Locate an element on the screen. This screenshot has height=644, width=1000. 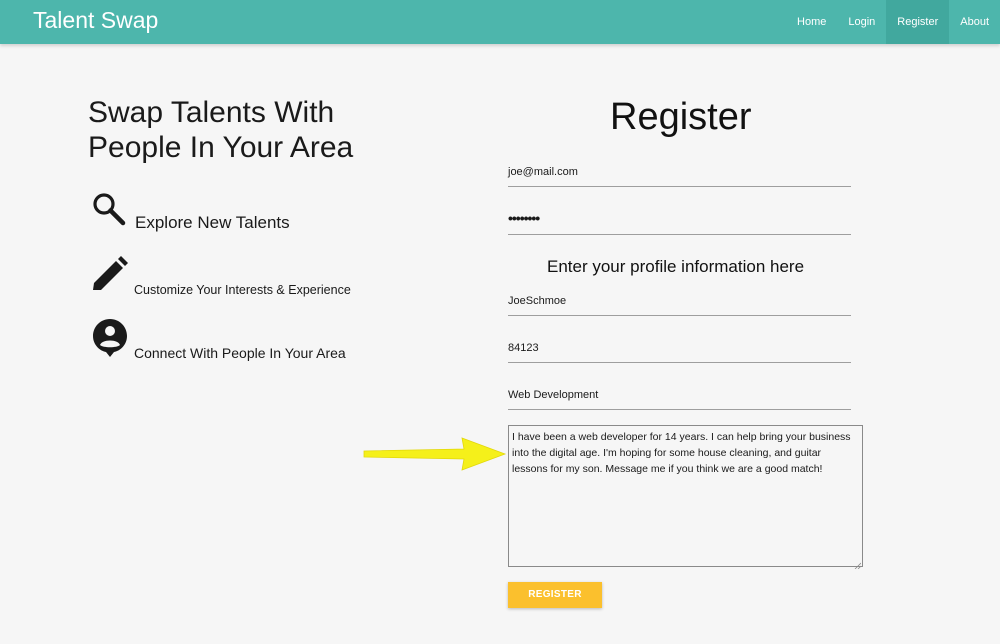
nav-register: Register is located at coordinates (918, 22).